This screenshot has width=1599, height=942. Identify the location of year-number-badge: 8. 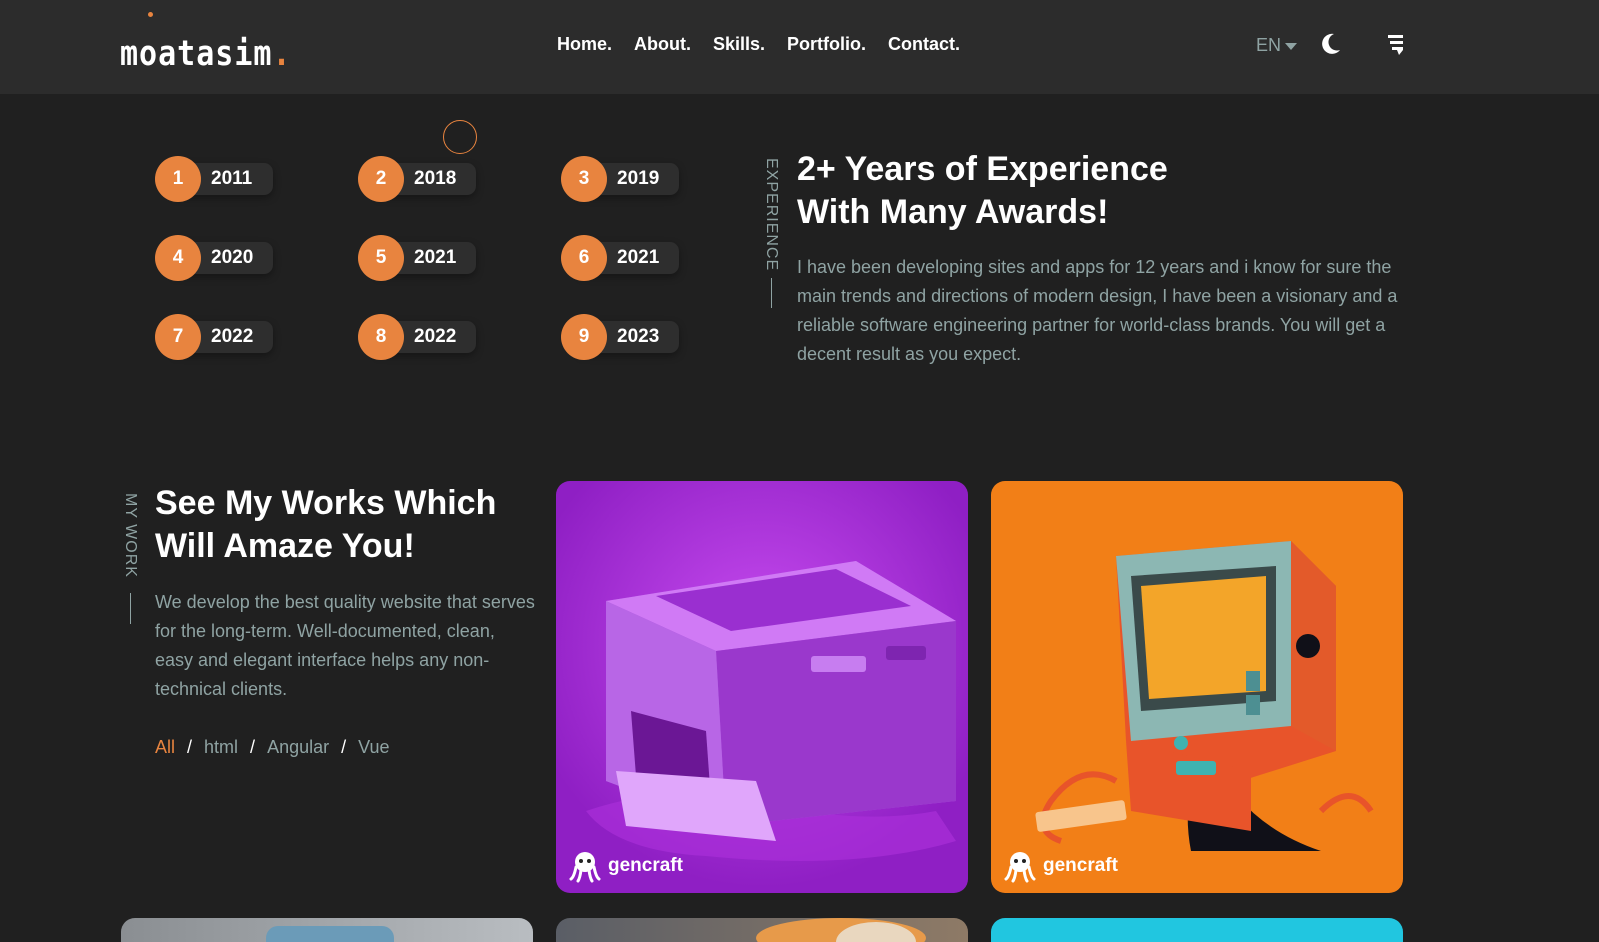
(381, 337).